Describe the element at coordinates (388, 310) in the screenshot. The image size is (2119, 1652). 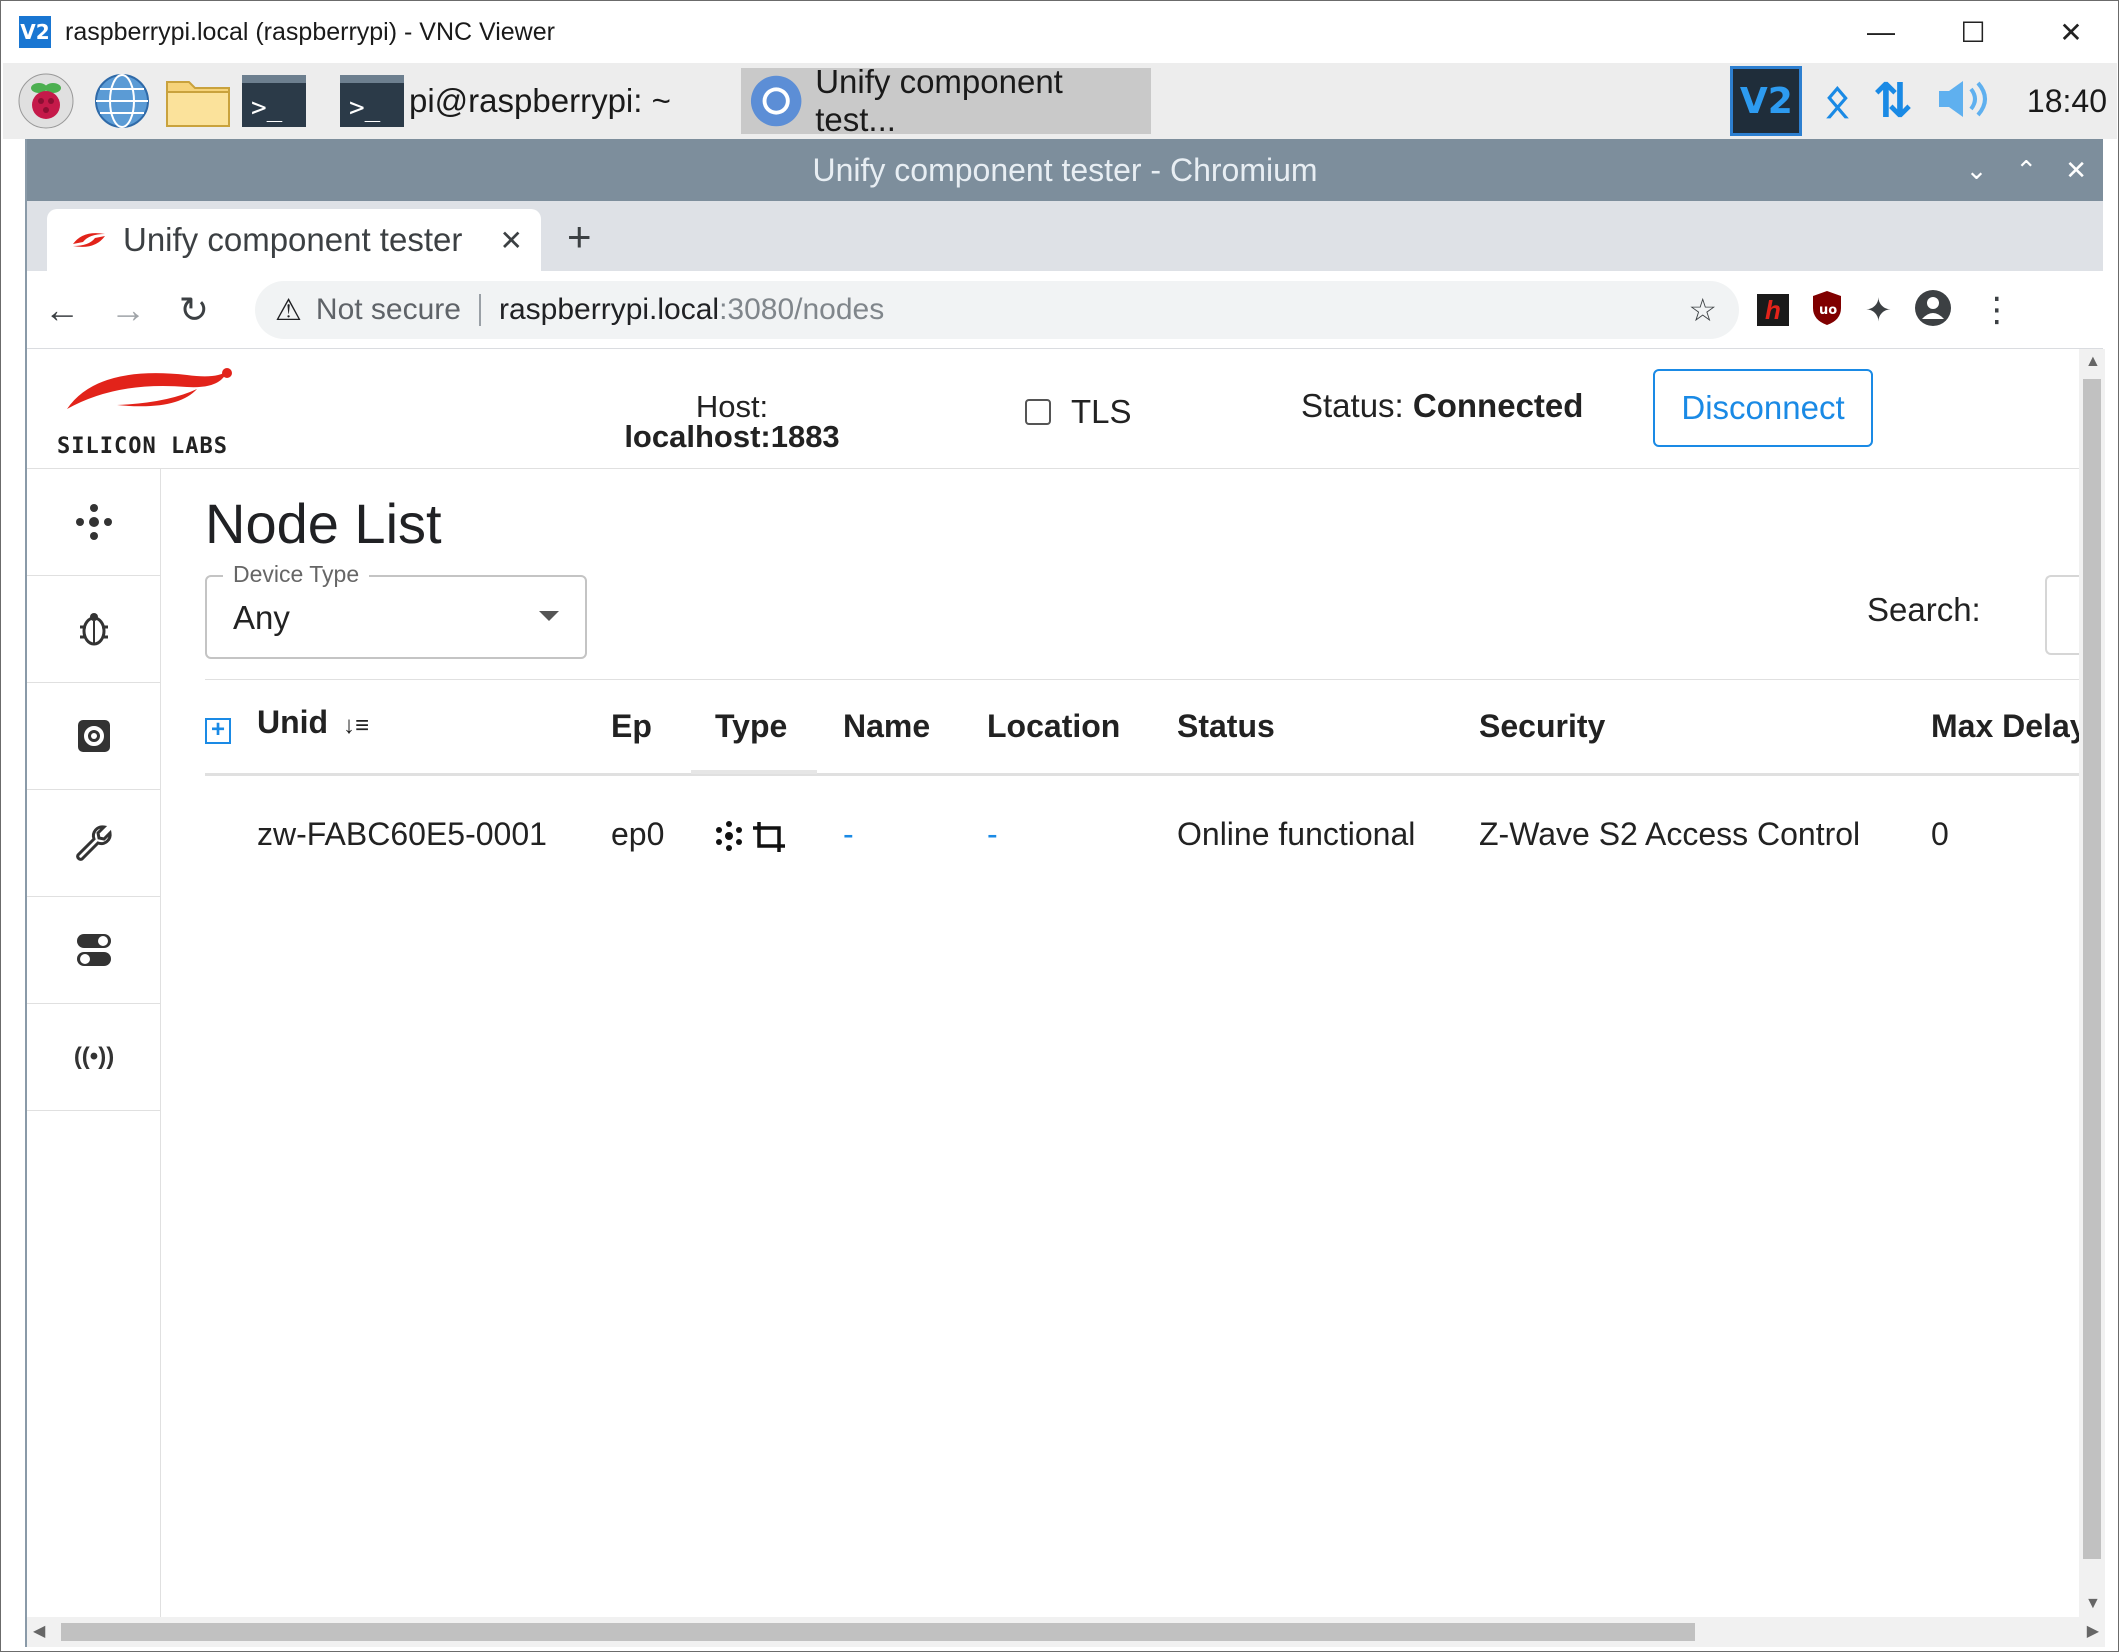
I see `not-secure-label: Not secure` at that location.